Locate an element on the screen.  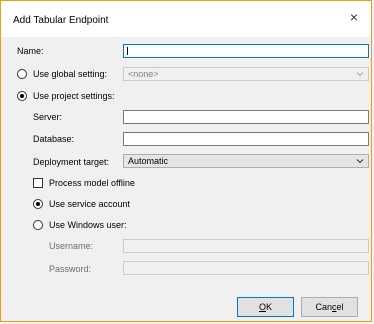
database-label: Database: is located at coordinates (54, 139).